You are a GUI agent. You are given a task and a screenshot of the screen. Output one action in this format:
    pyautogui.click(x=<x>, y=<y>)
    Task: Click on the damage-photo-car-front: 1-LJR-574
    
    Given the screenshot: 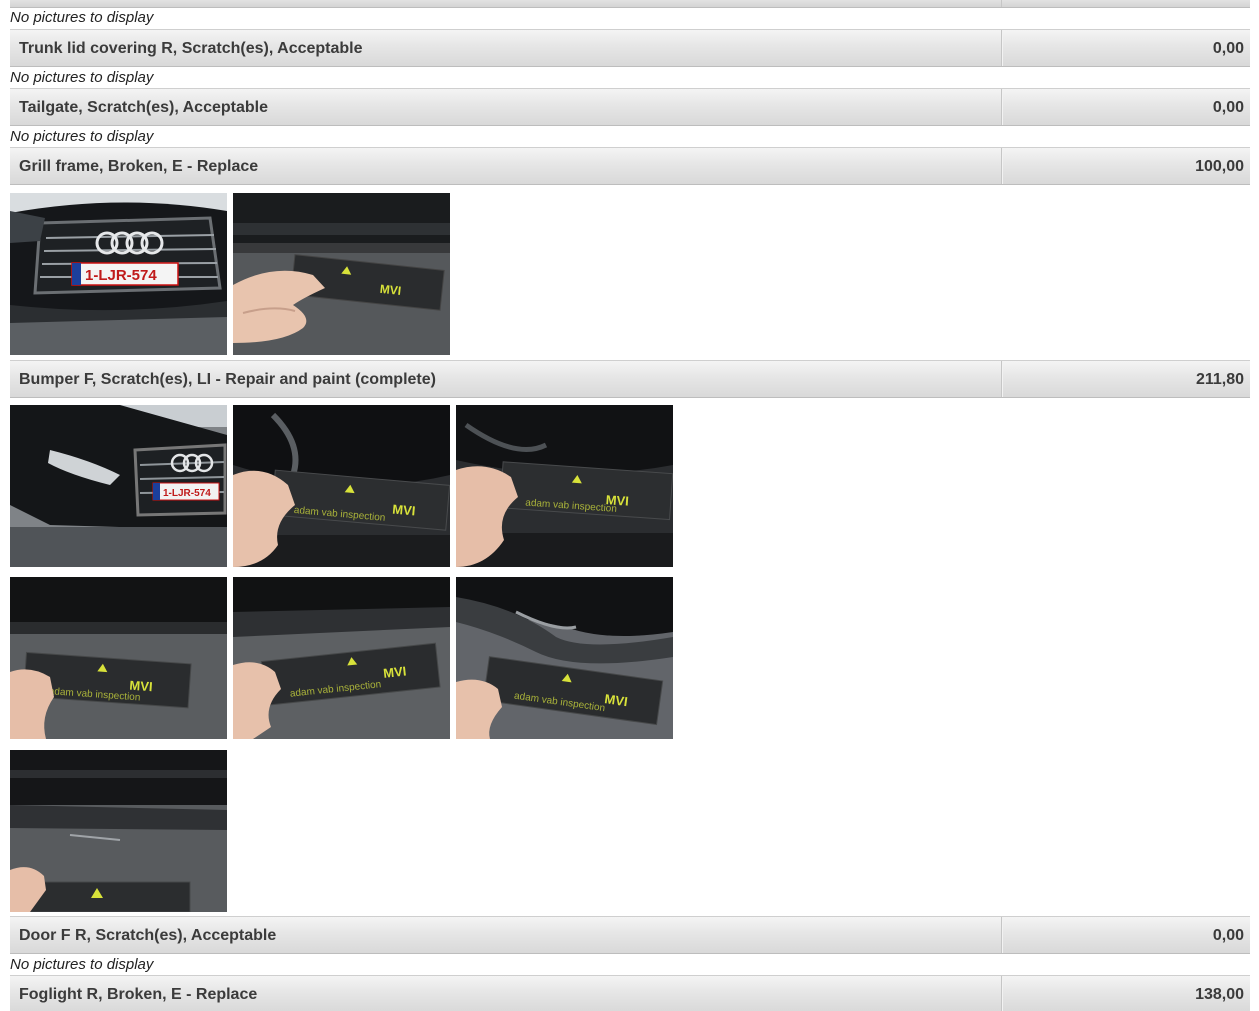 What is the action you would take?
    pyautogui.click(x=118, y=274)
    